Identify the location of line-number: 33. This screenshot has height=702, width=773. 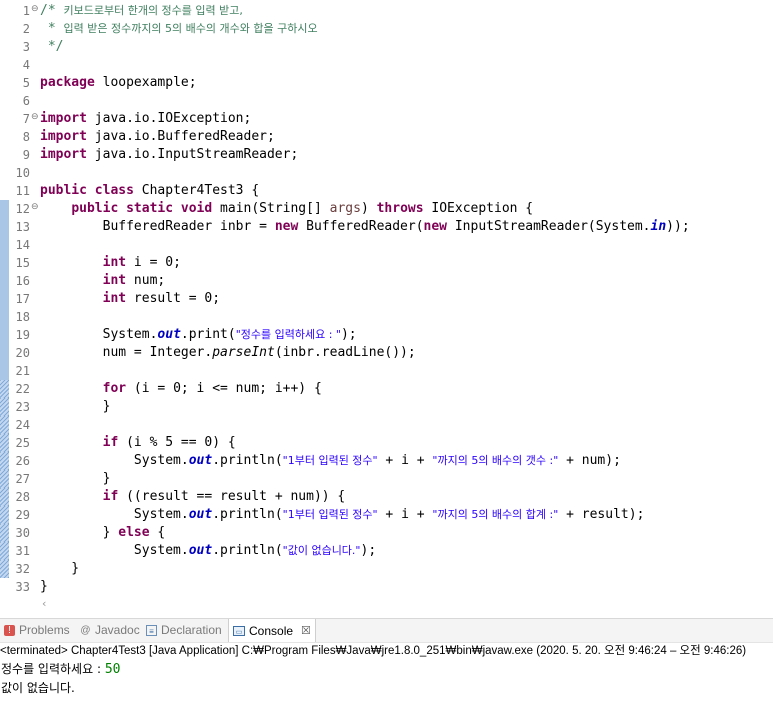
(22, 587).